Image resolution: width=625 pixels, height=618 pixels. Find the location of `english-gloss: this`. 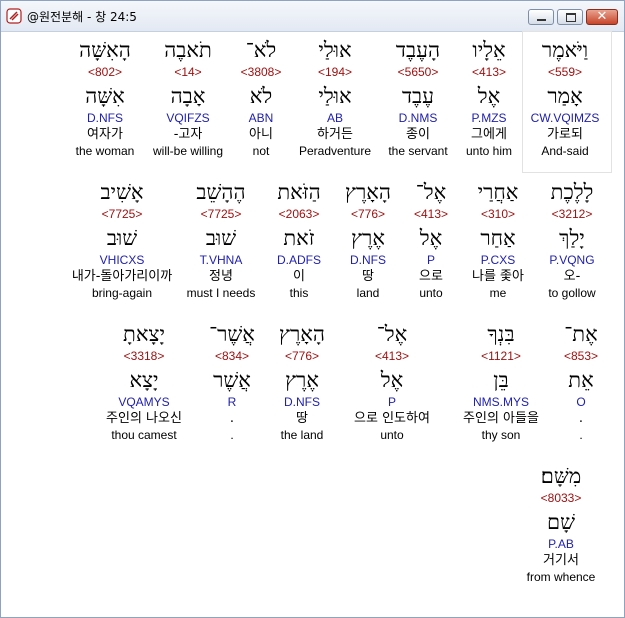

english-gloss: this is located at coordinates (299, 293).